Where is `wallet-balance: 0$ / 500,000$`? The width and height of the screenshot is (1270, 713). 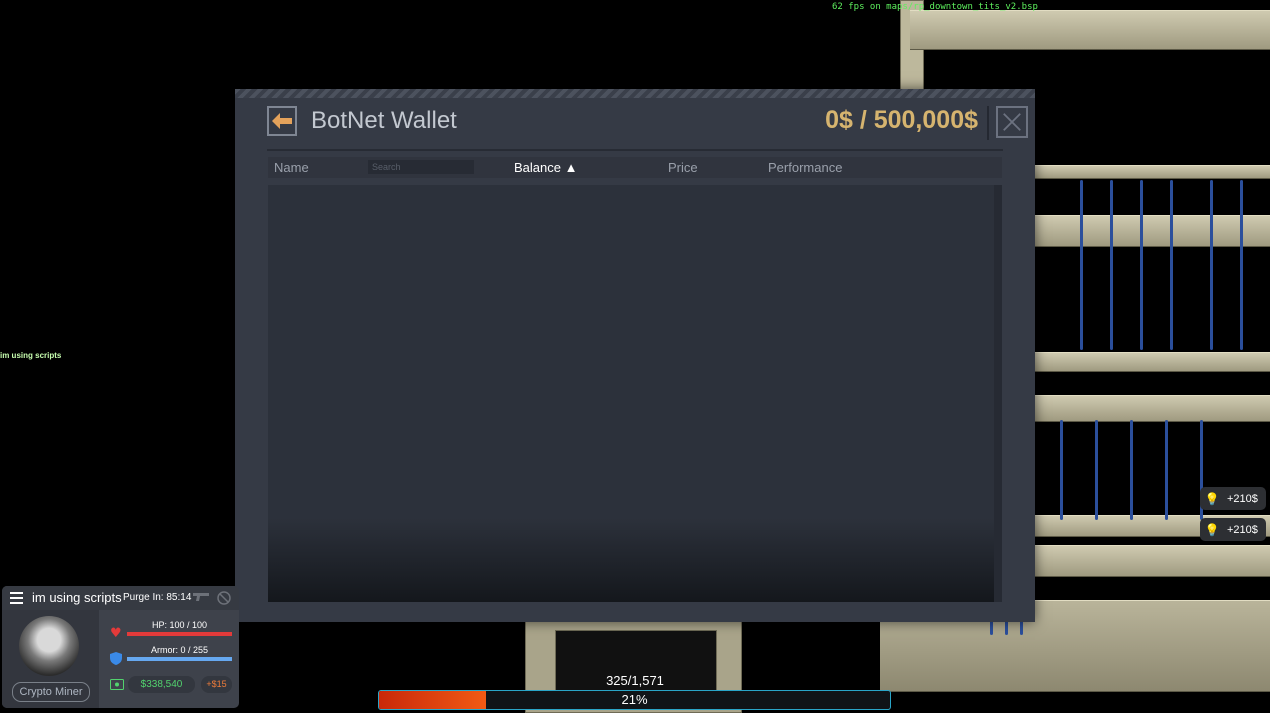
wallet-balance: 0$ / 500,000$ is located at coordinates (901, 120).